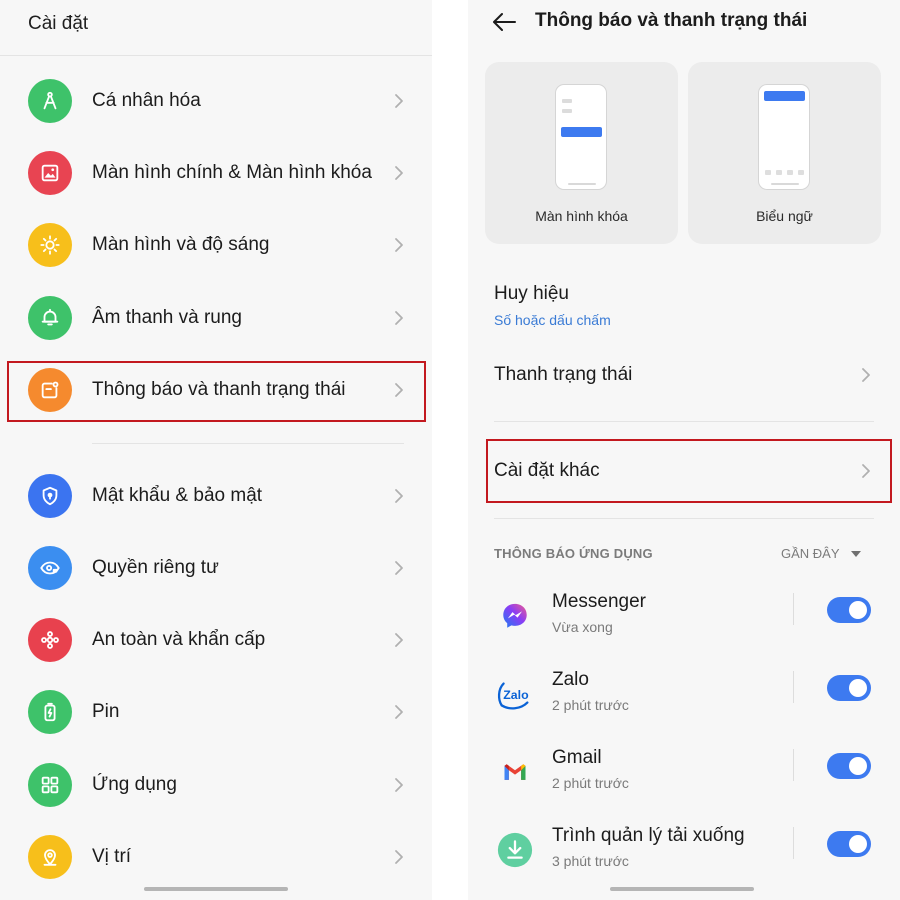 Image resolution: width=900 pixels, height=900 pixels. Describe the element at coordinates (216, 785) in the screenshot. I see `settings-item-apps: Ứng dụng` at that location.